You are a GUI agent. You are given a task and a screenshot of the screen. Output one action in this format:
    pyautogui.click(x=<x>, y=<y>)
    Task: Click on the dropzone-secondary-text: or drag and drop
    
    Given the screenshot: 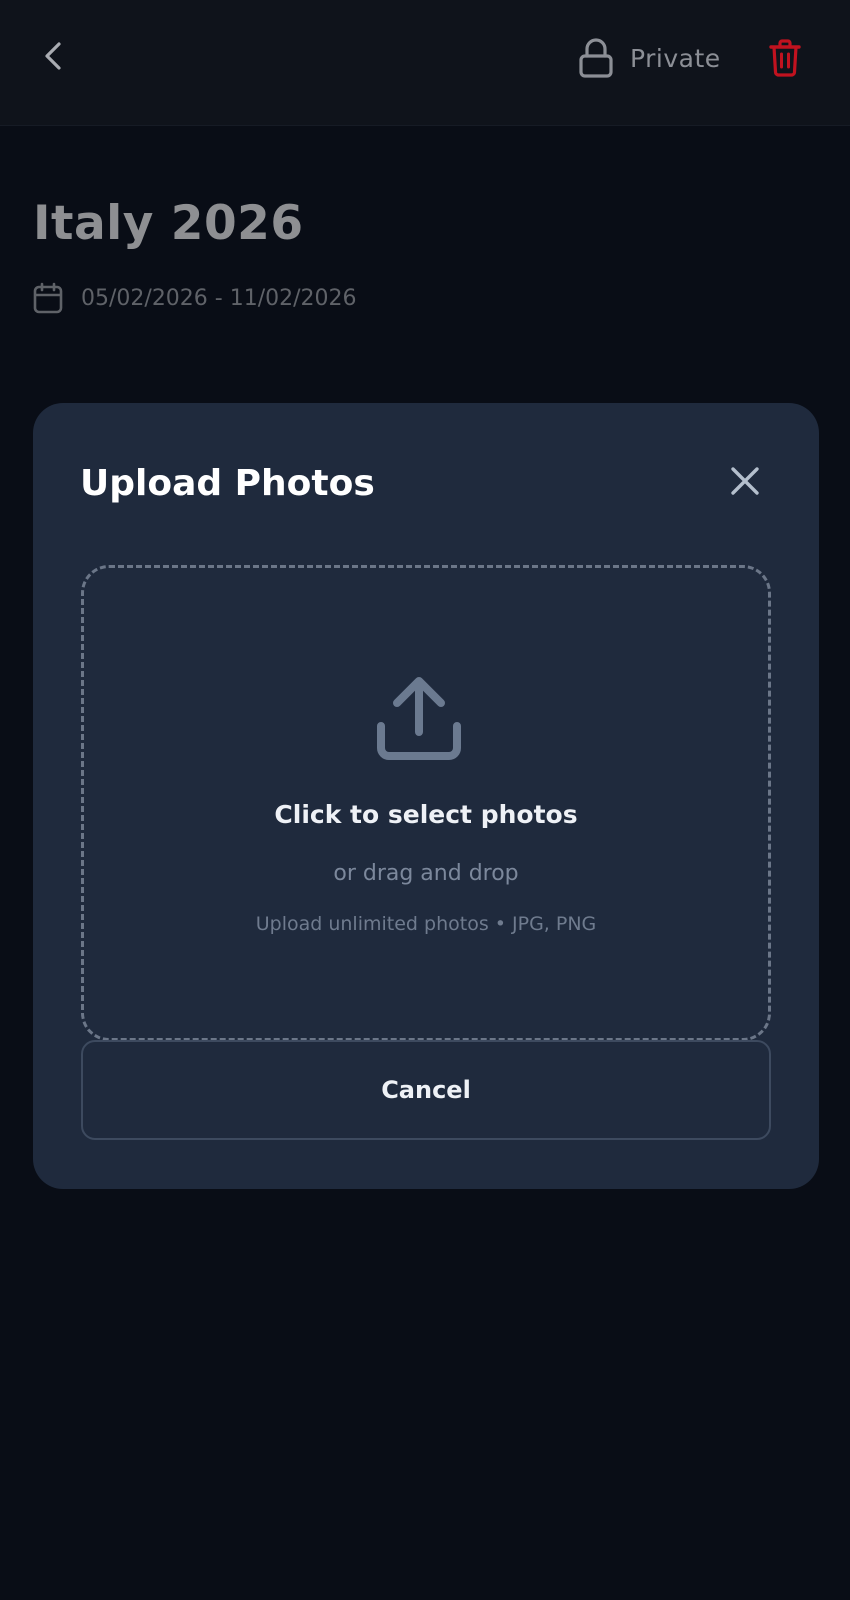 What is the action you would take?
    pyautogui.click(x=426, y=873)
    